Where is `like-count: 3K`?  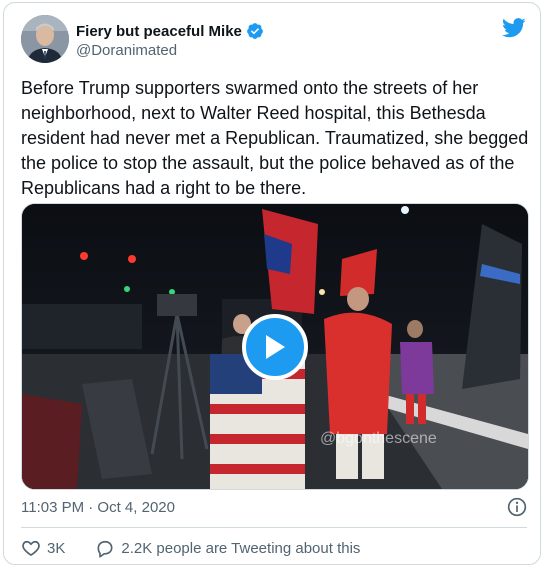
like-count: 3K is located at coordinates (56, 548).